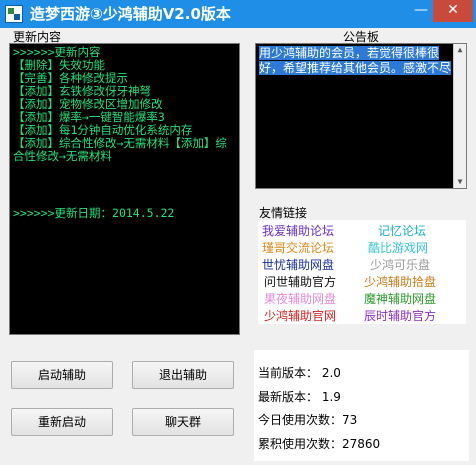 The height and width of the screenshot is (465, 476). Describe the element at coordinates (400, 298) in the screenshot. I see `link-item: 魔神辅助网盘` at that location.